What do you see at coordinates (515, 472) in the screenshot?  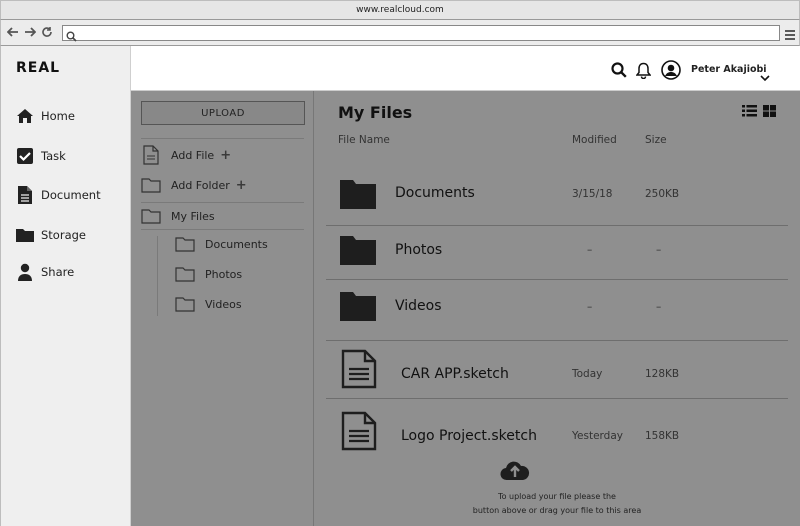 I see `cloud-upload-icon` at bounding box center [515, 472].